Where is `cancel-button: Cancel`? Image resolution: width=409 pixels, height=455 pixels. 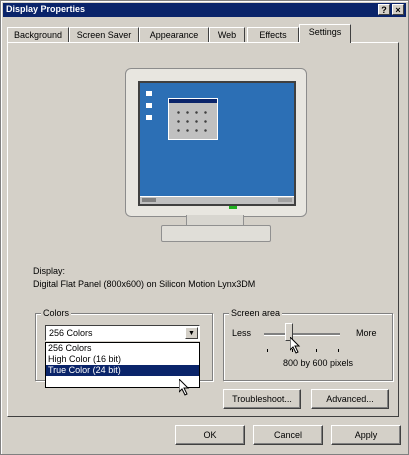 cancel-button: Cancel is located at coordinates (288, 435).